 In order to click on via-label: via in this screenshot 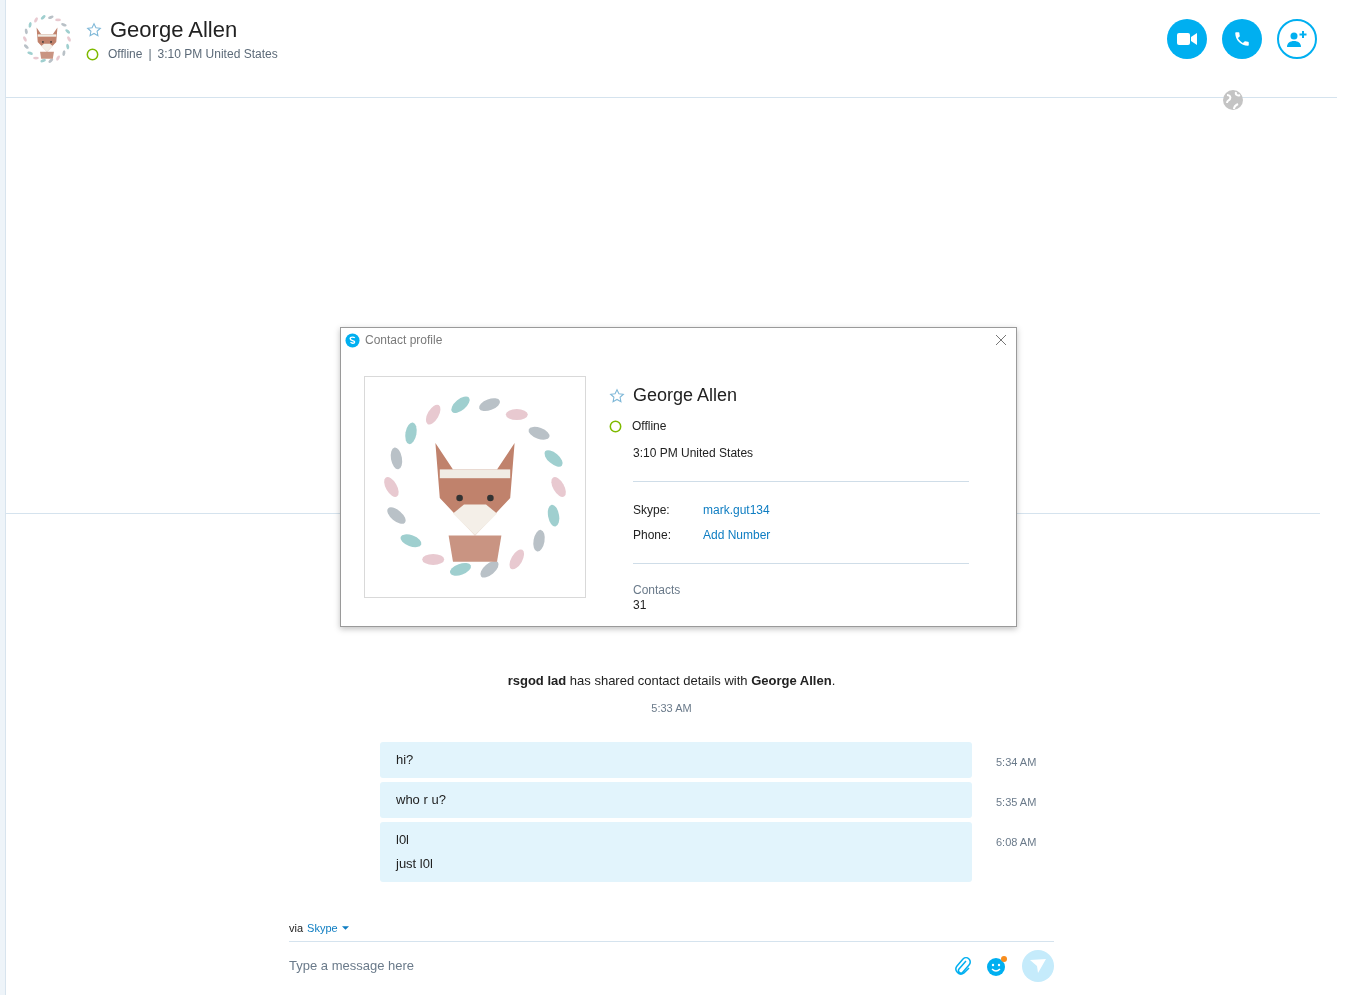, I will do `click(296, 928)`.